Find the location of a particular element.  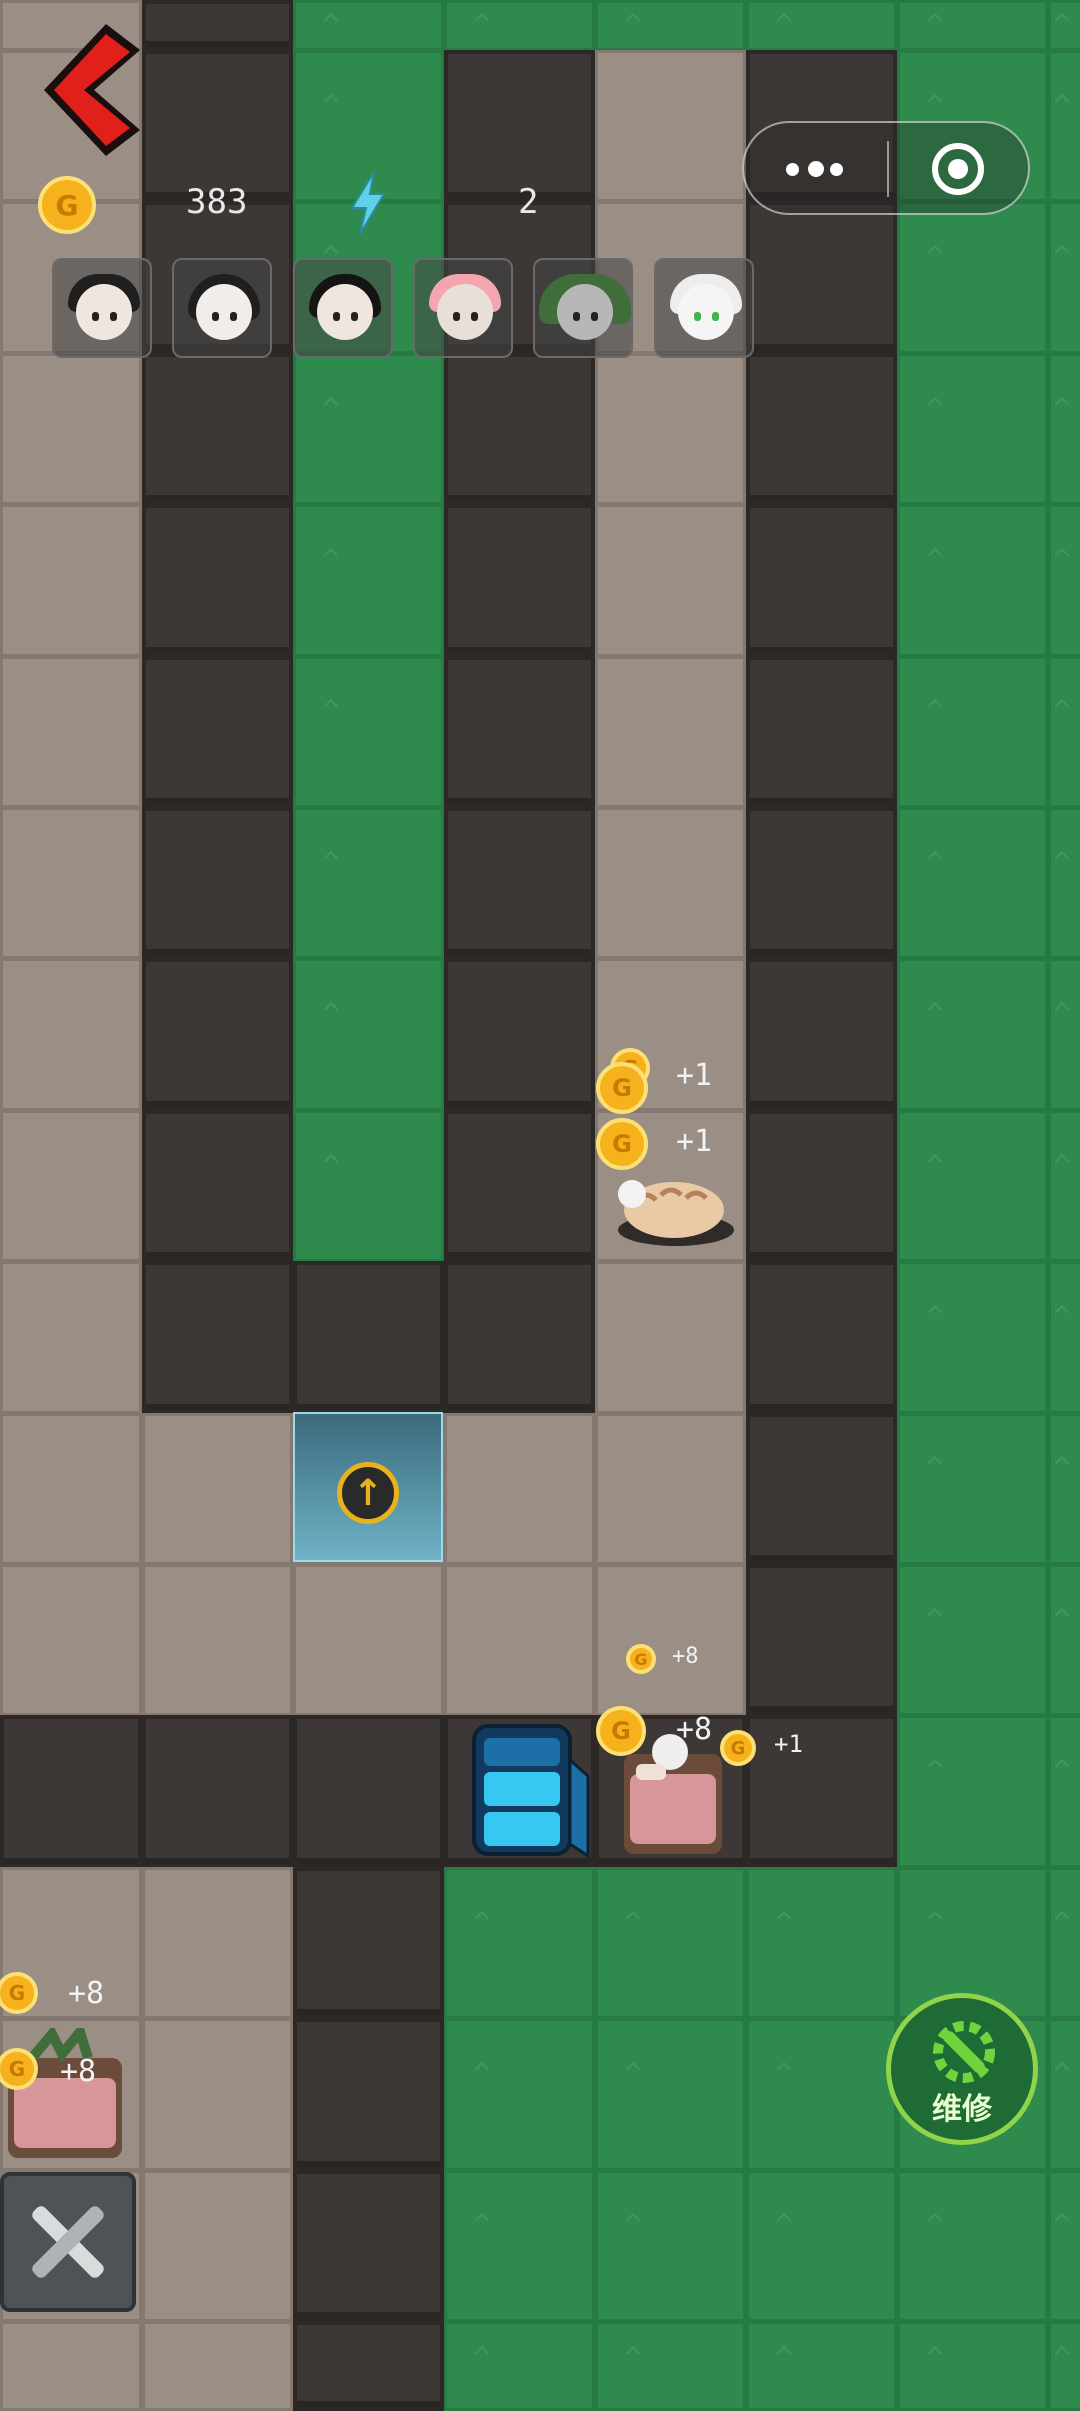

gold-count: 383 is located at coordinates (217, 202).